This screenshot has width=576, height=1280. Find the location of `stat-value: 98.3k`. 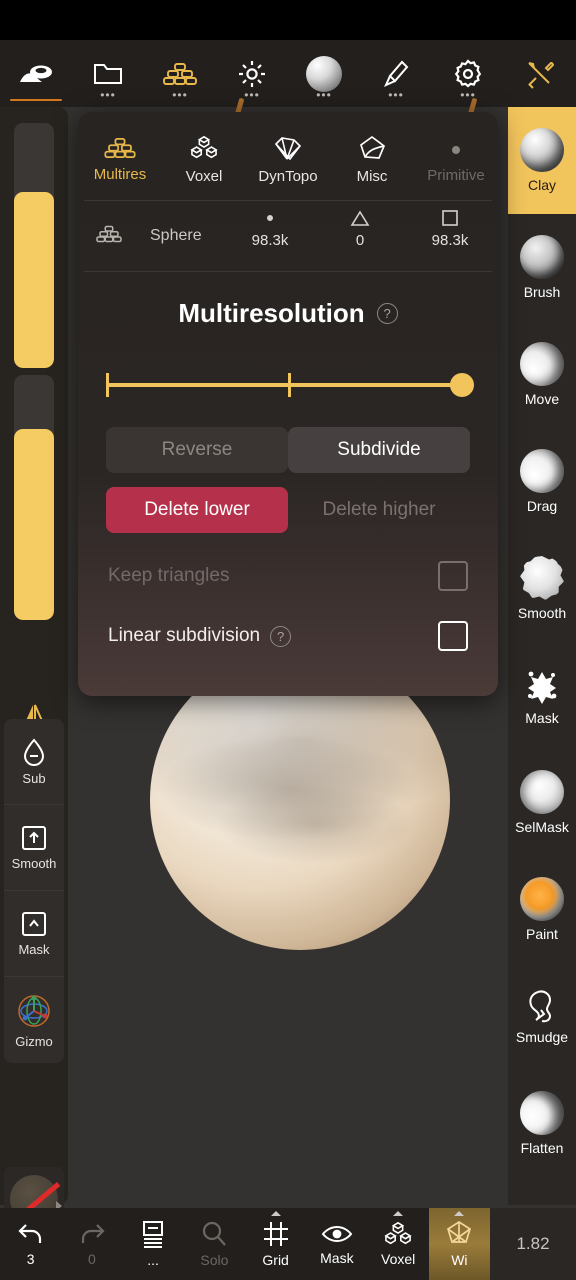

stat-value: 98.3k is located at coordinates (270, 240).